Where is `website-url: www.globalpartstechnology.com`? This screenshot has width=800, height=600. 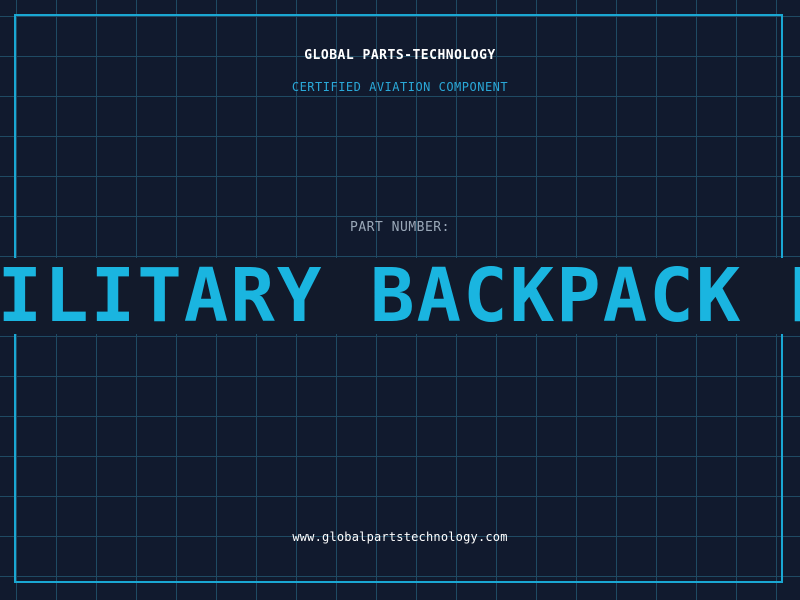 website-url: www.globalpartstechnology.com is located at coordinates (400, 537).